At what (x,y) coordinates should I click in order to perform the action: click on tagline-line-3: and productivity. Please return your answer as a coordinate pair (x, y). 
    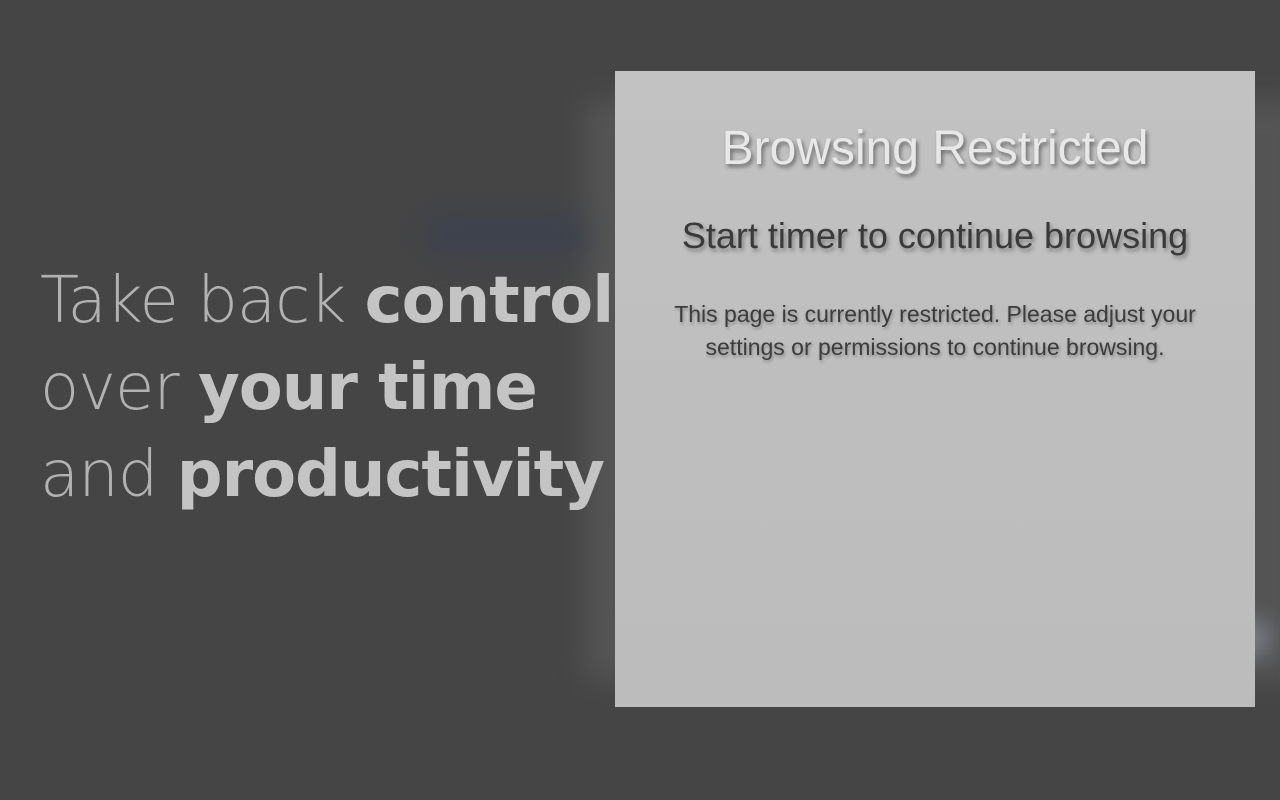
    Looking at the image, I should click on (322, 475).